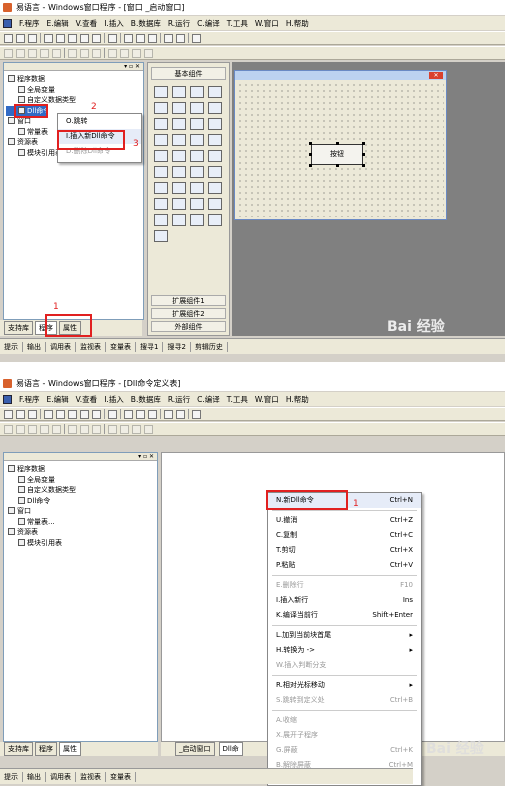  What do you see at coordinates (18, 328) in the screenshot?
I see `tab-support-lib: 支持库` at bounding box center [18, 328].